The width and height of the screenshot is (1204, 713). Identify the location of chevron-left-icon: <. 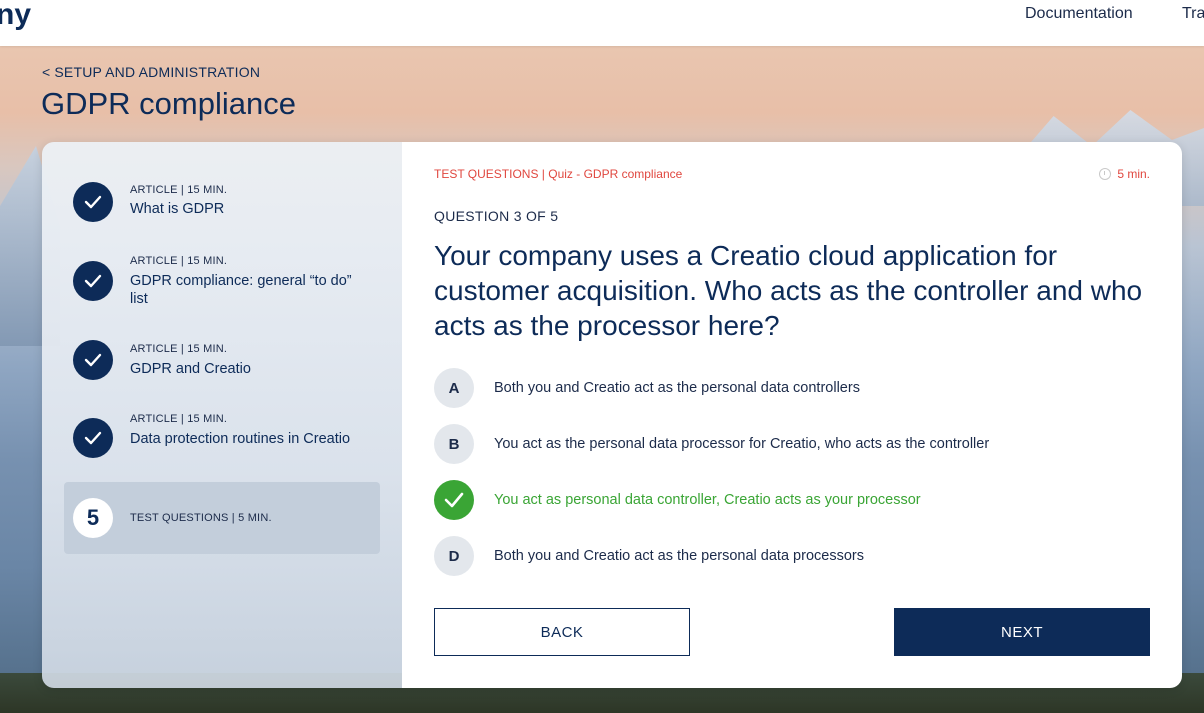
(46, 72).